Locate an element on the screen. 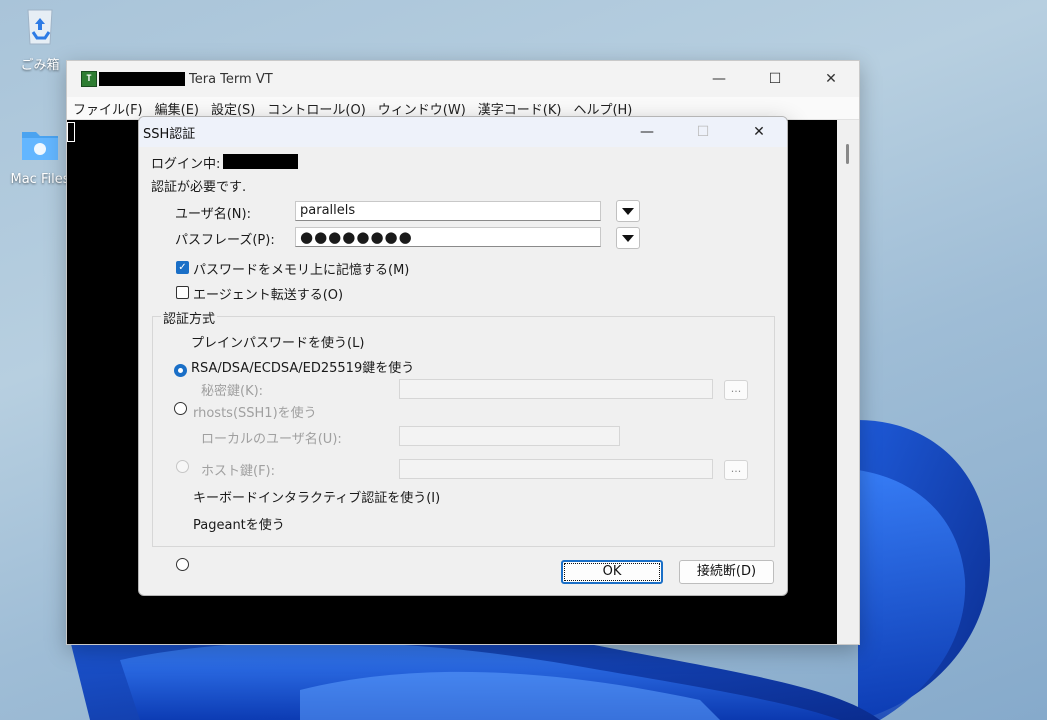 The height and width of the screenshot is (720, 1047). redacted-host is located at coordinates (142, 79).